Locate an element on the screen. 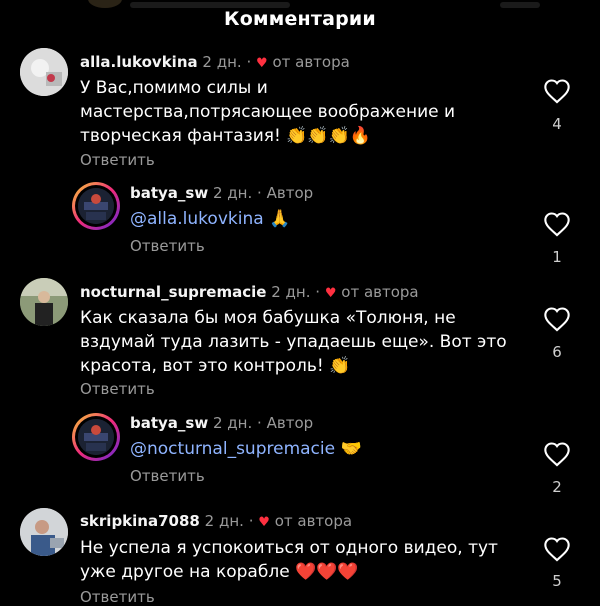  page-title: Комментарии is located at coordinates (300, 19).